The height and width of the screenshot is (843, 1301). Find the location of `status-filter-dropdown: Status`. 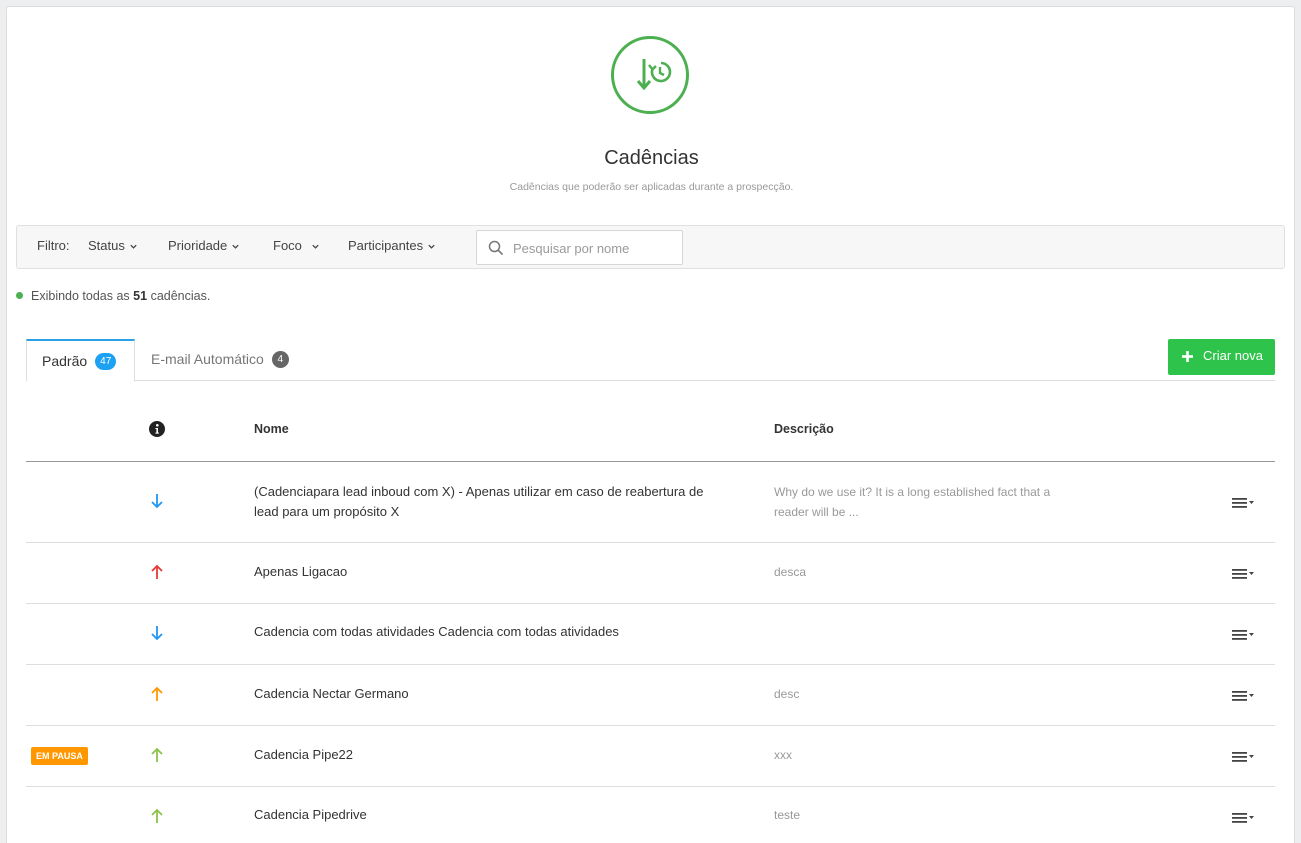

status-filter-dropdown: Status is located at coordinates (113, 245).